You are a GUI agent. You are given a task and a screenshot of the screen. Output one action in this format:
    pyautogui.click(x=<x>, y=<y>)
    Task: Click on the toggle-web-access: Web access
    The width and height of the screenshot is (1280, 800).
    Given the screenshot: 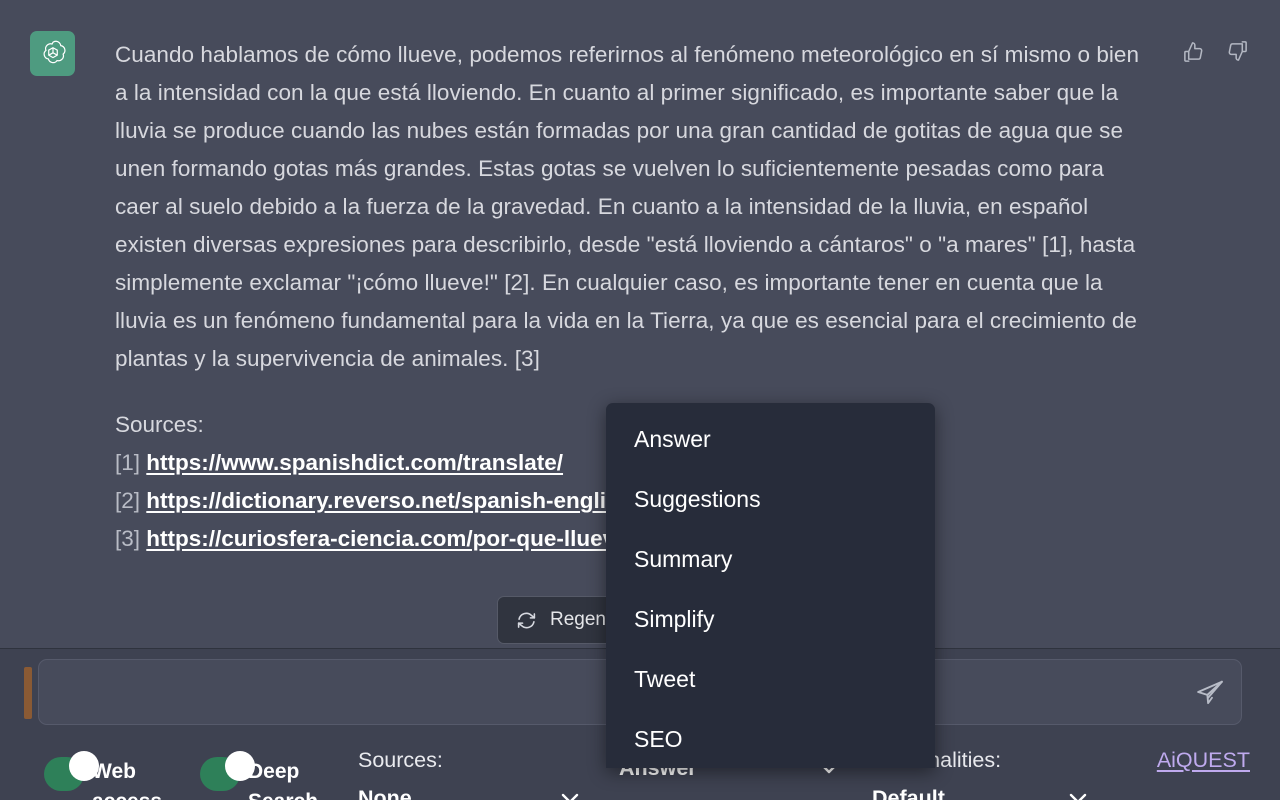 What is the action you would take?
    pyautogui.click(x=115, y=772)
    